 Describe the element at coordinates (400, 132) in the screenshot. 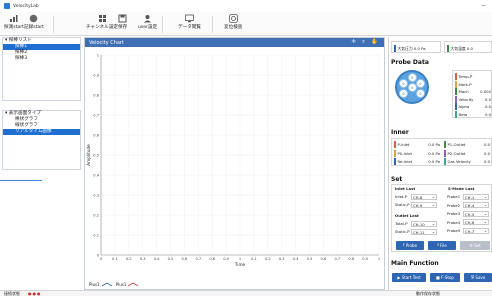

I see `inner-title: Inner` at that location.